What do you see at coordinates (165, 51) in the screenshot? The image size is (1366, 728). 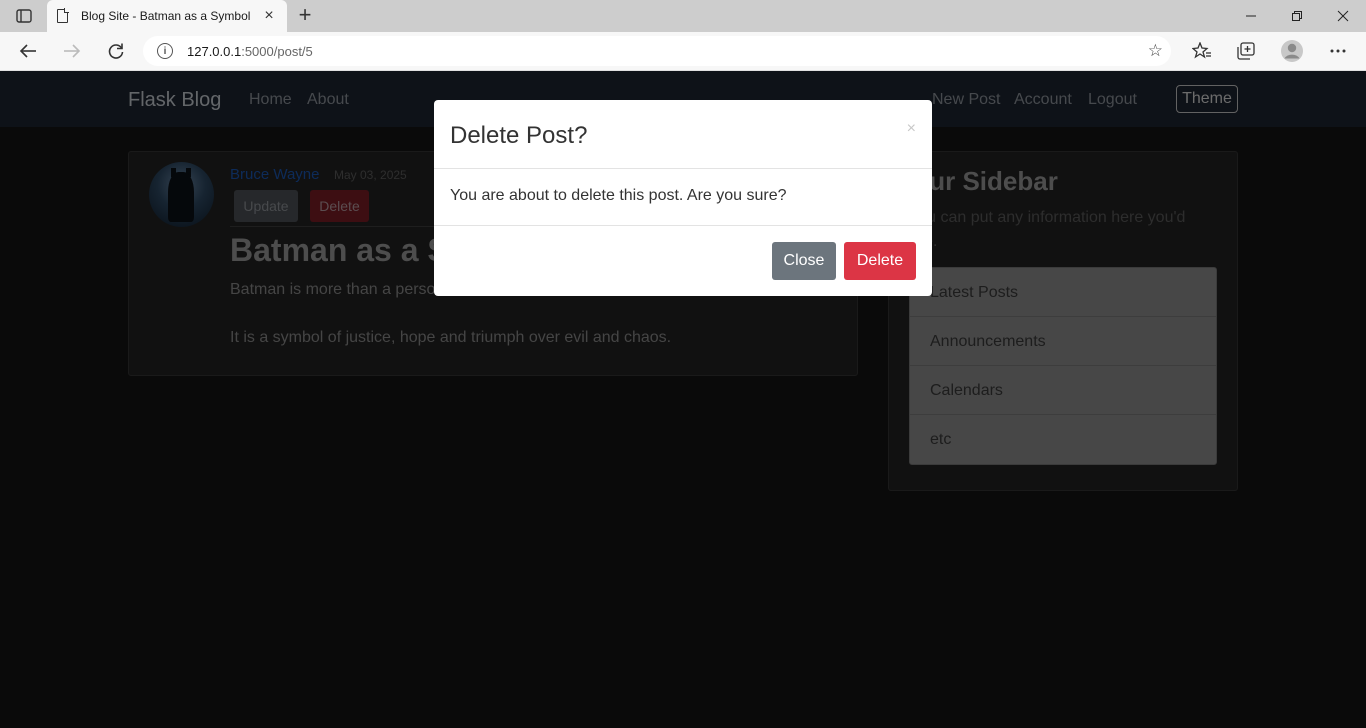 I see `info-icon: i` at bounding box center [165, 51].